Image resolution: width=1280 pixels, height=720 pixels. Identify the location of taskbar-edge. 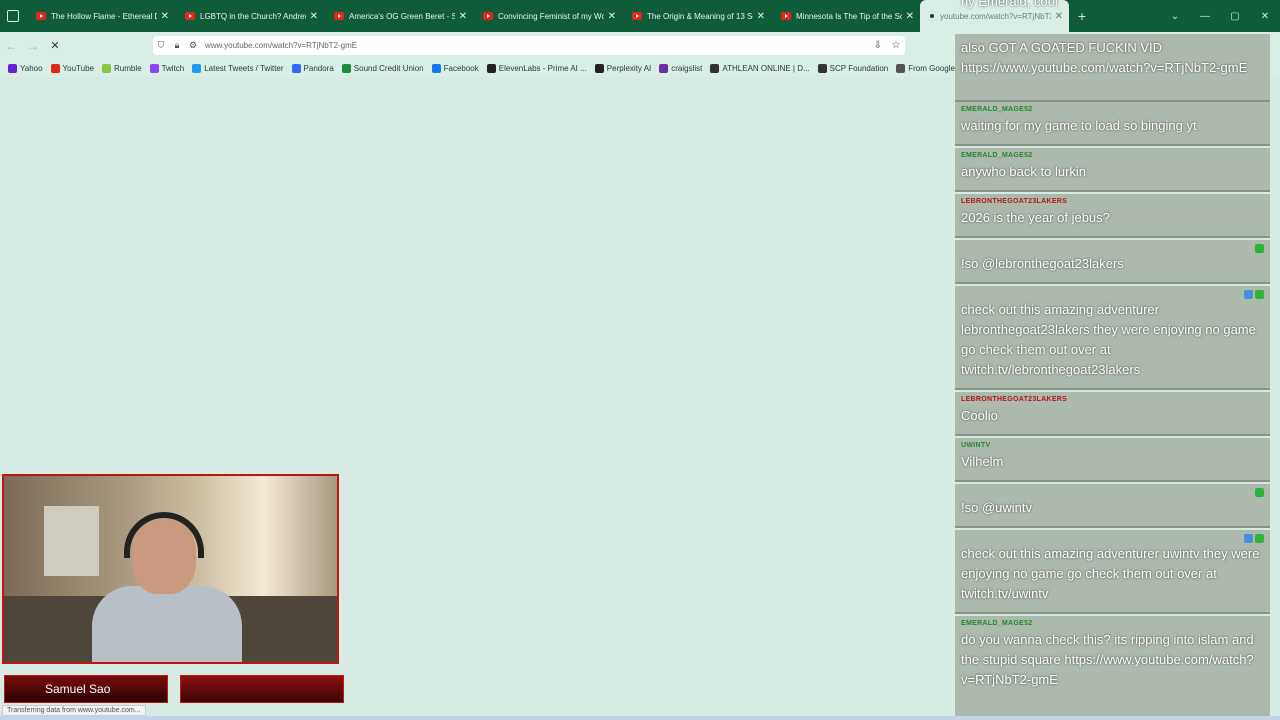
(640, 718).